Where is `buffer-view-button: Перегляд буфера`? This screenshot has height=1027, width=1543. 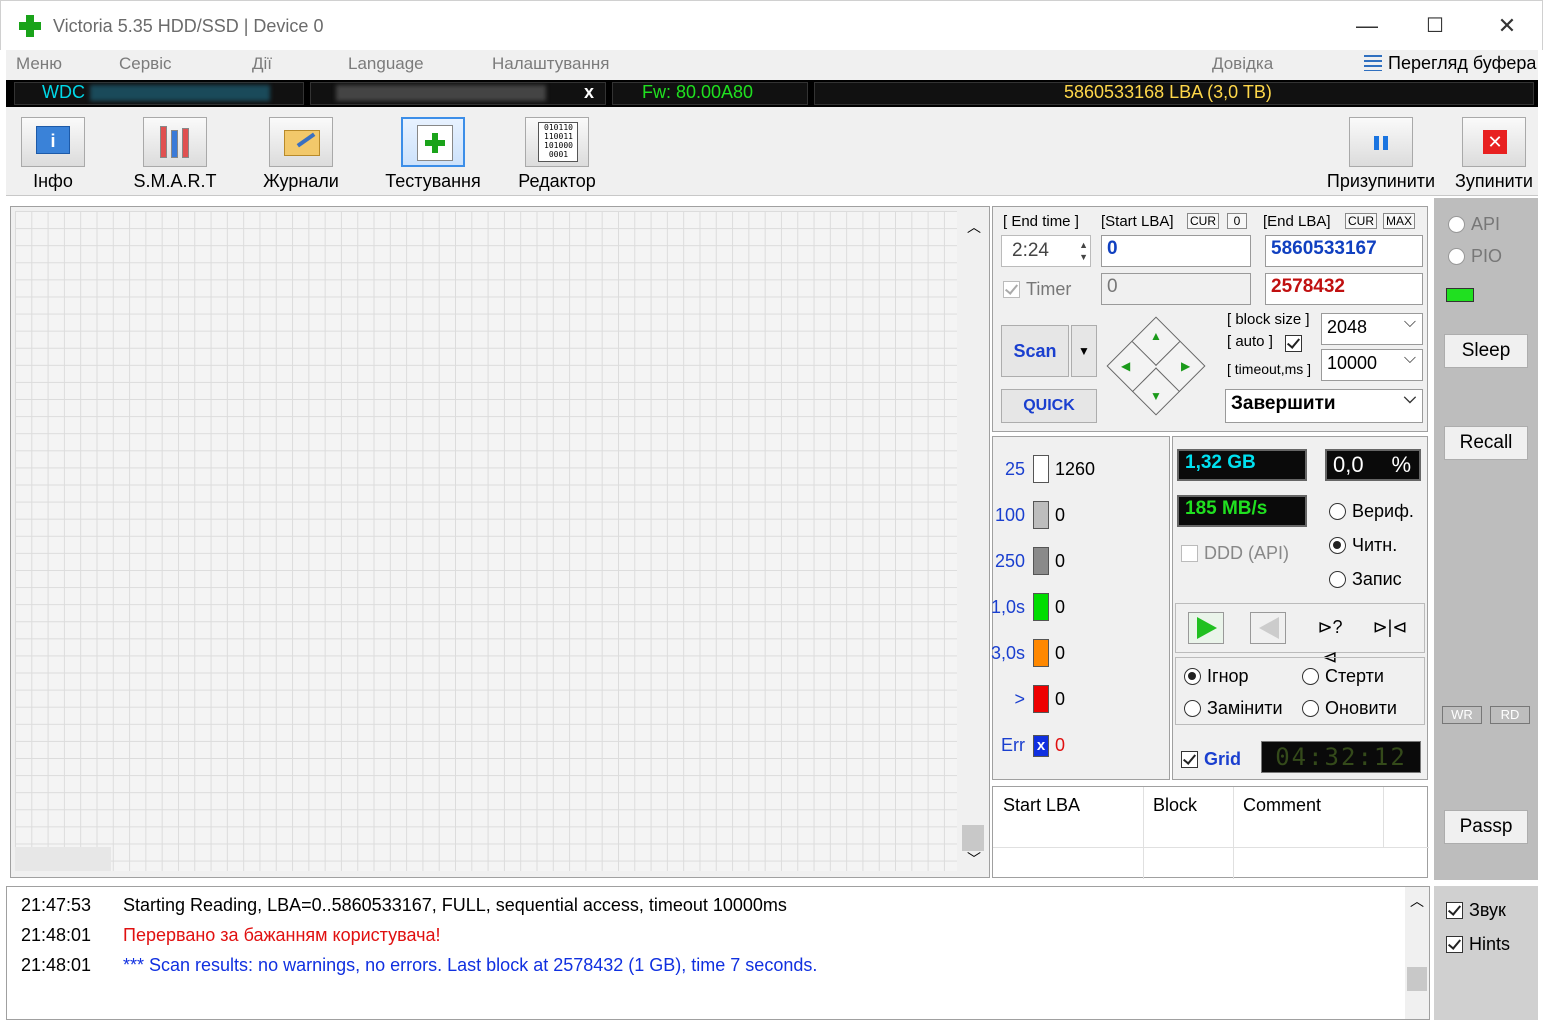
buffer-view-button: Перегляд буфера is located at coordinates (1450, 63).